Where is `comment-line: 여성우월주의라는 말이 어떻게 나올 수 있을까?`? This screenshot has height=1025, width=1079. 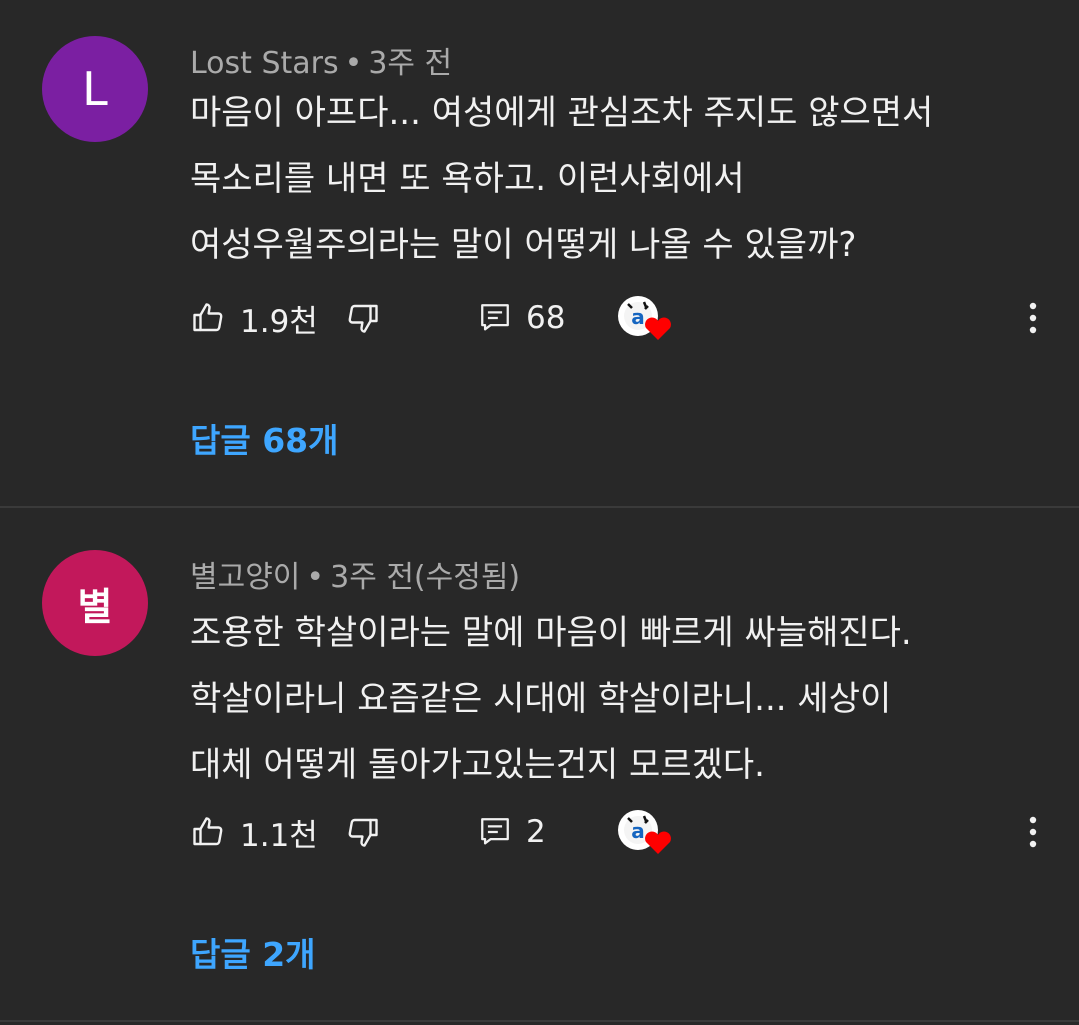 comment-line: 여성우월주의라는 말이 어떻게 나올 수 있을까? is located at coordinates (523, 245).